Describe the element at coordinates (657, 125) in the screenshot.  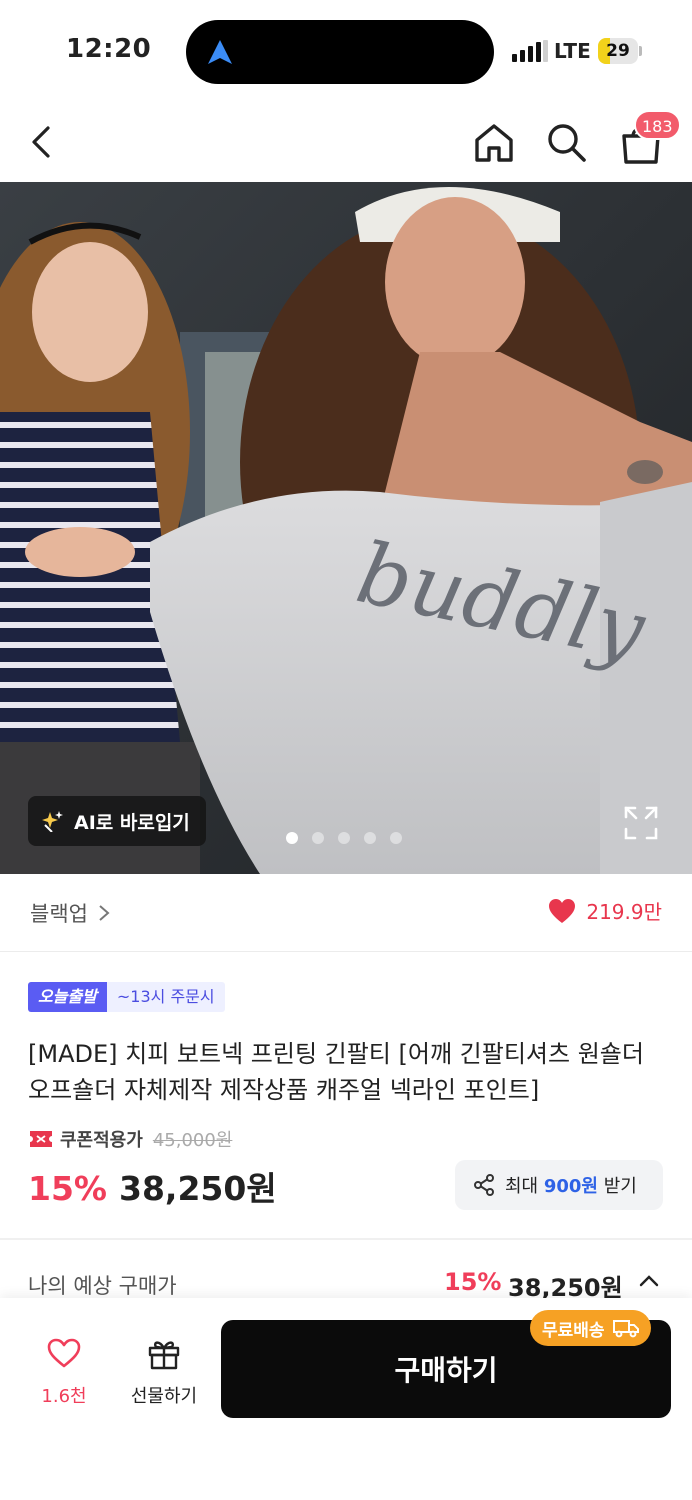
I see `cart-count-badge: 183` at that location.